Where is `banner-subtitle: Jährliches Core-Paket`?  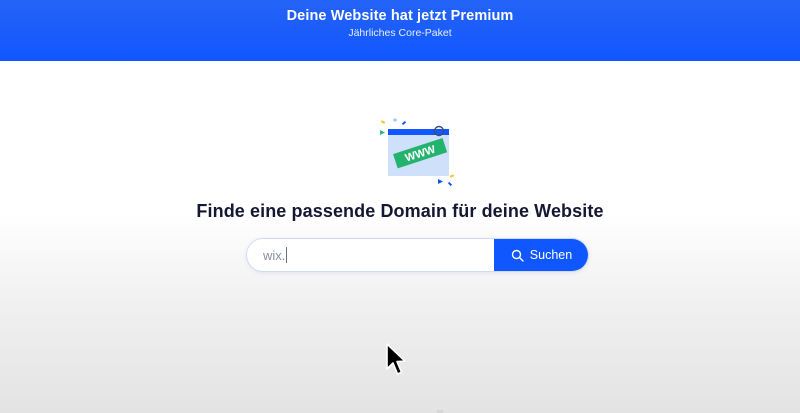 banner-subtitle: Jährliches Core-Paket is located at coordinates (400, 33).